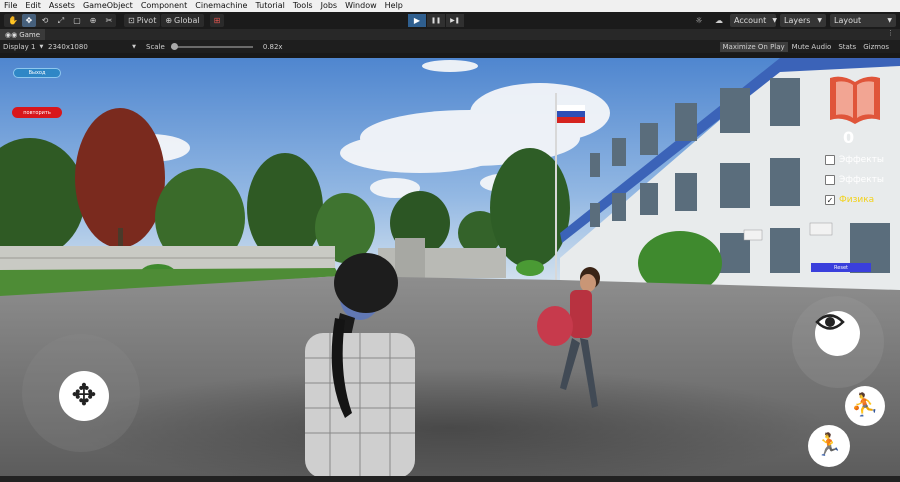 This screenshot has width=900, height=482. I want to click on jump-button: ⛹, so click(865, 406).